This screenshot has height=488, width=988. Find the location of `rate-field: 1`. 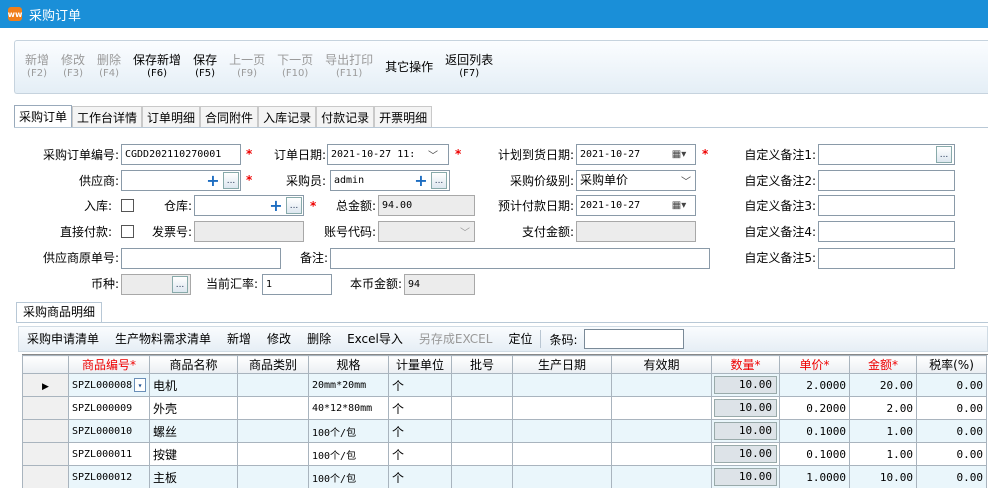

rate-field: 1 is located at coordinates (297, 284).